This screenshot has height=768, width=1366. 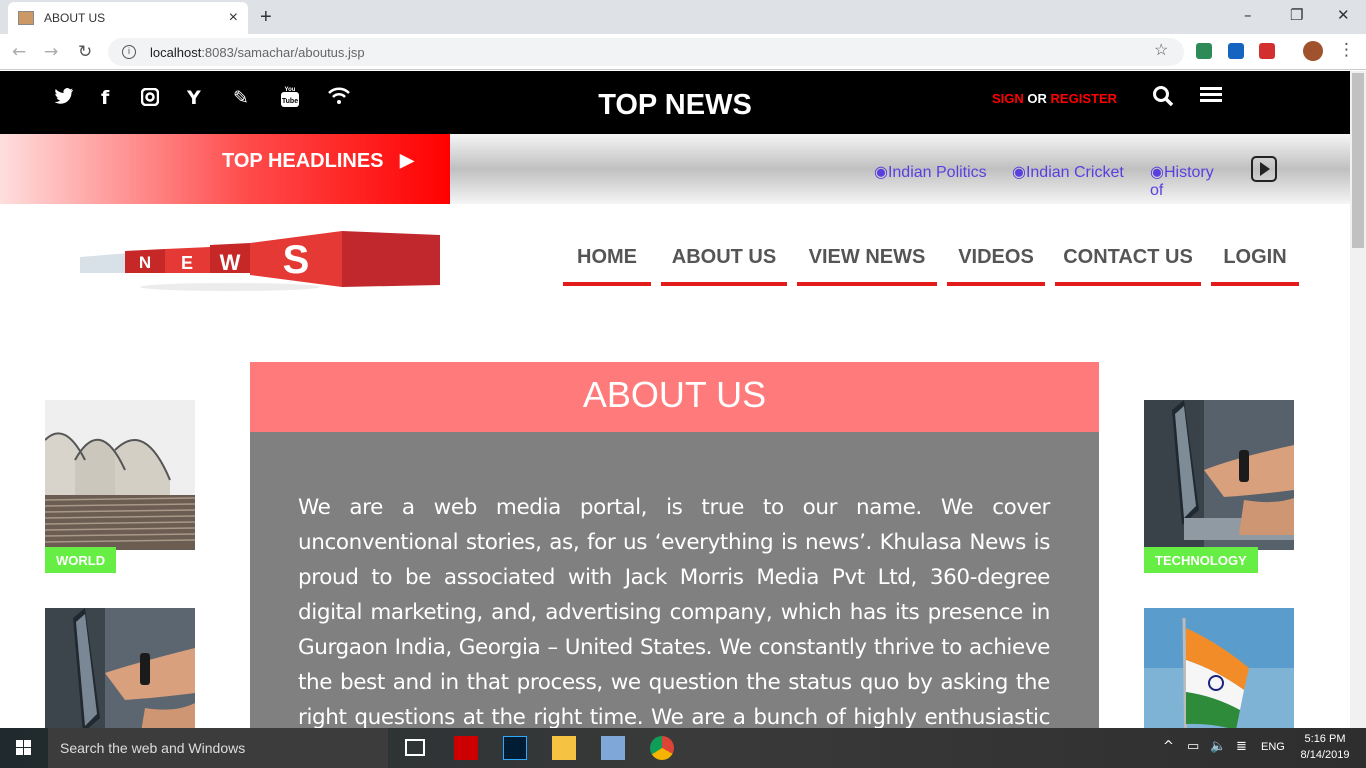 I want to click on world-tag: WORLD, so click(x=81, y=560).